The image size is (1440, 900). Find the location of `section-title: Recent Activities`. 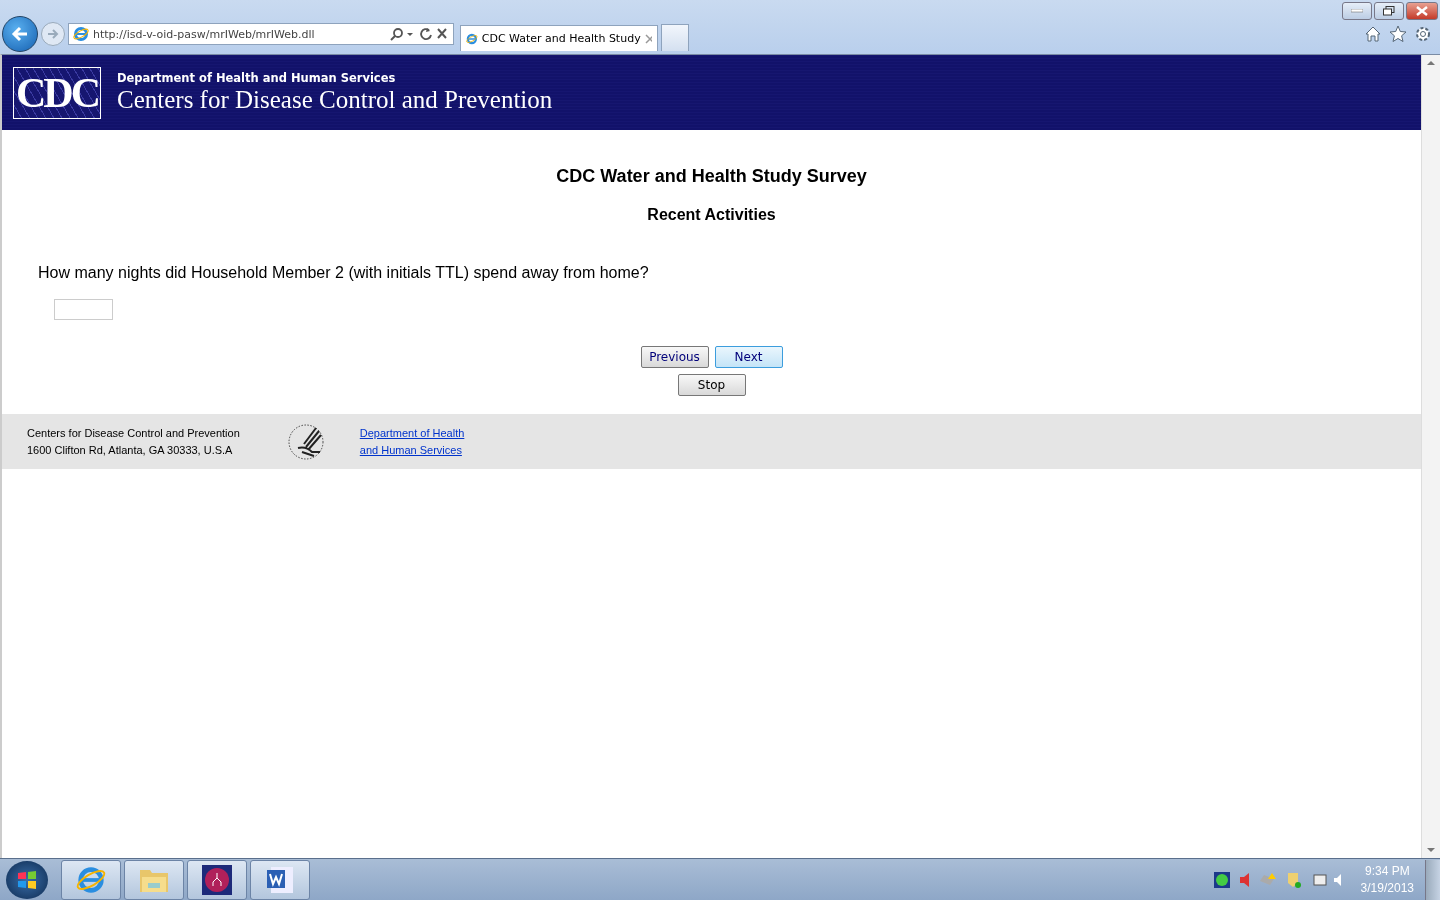

section-title: Recent Activities is located at coordinates (711, 215).